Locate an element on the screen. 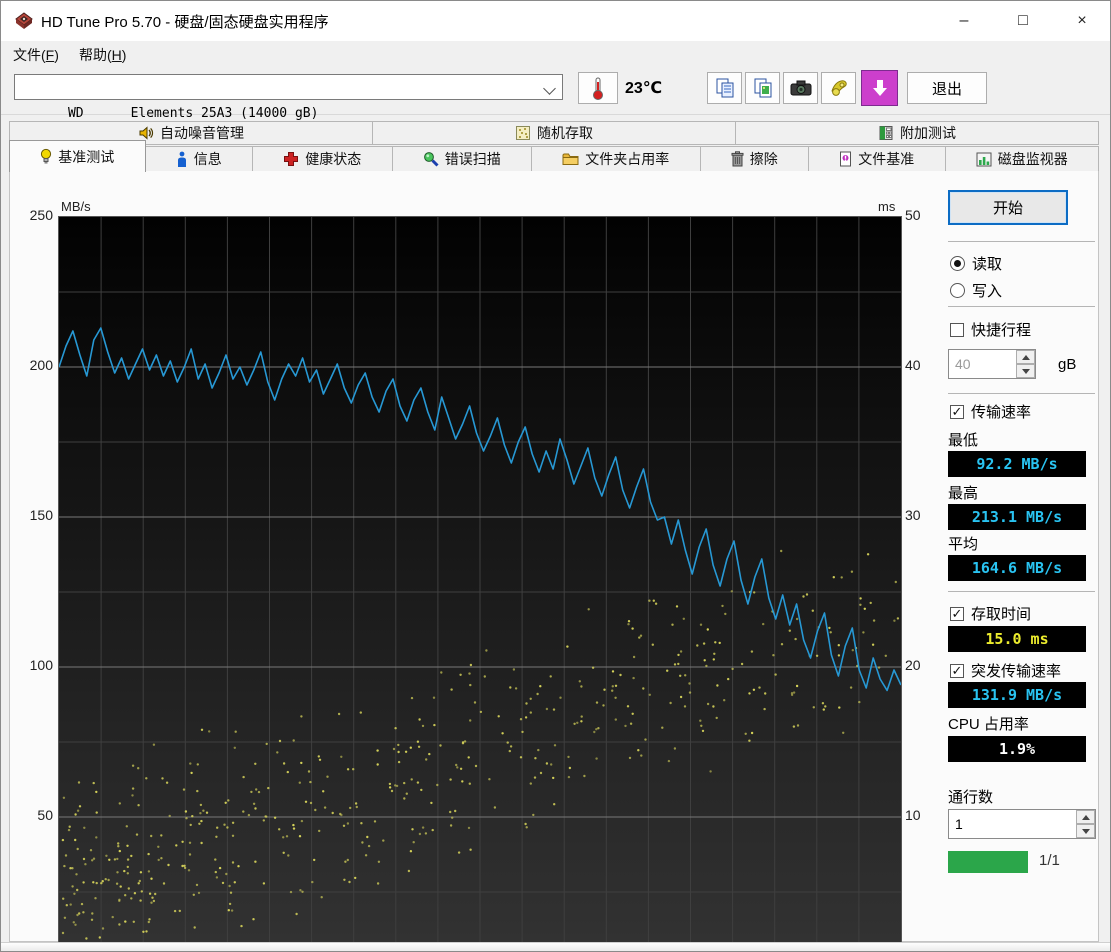  copy-image-button is located at coordinates (762, 88).